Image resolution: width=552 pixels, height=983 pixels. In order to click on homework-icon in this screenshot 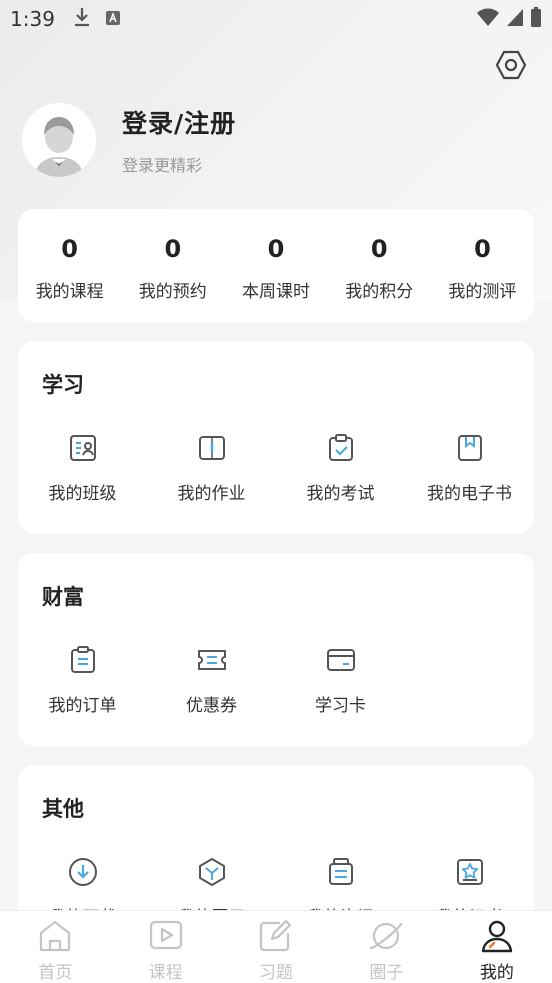, I will do `click(212, 448)`.